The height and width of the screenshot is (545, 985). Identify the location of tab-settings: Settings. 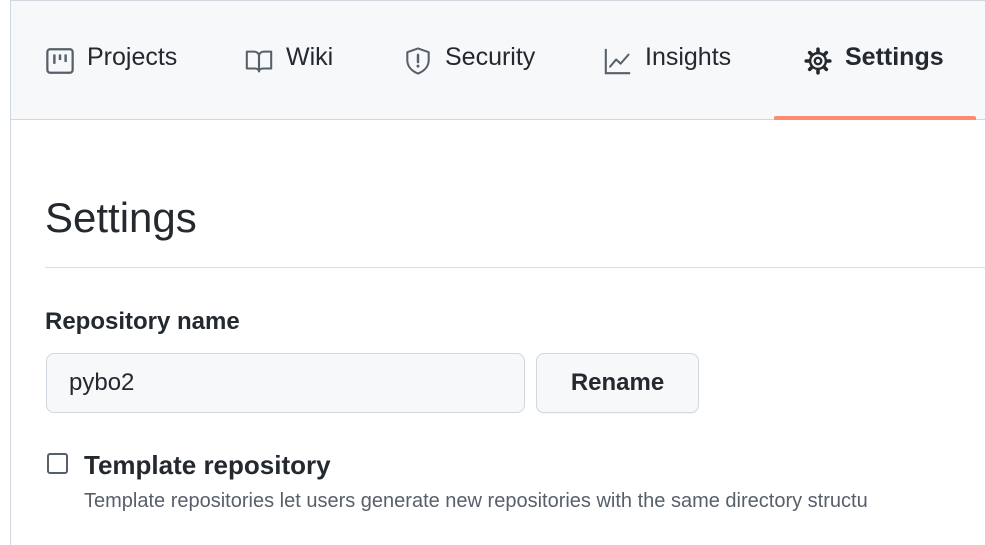
(873, 82).